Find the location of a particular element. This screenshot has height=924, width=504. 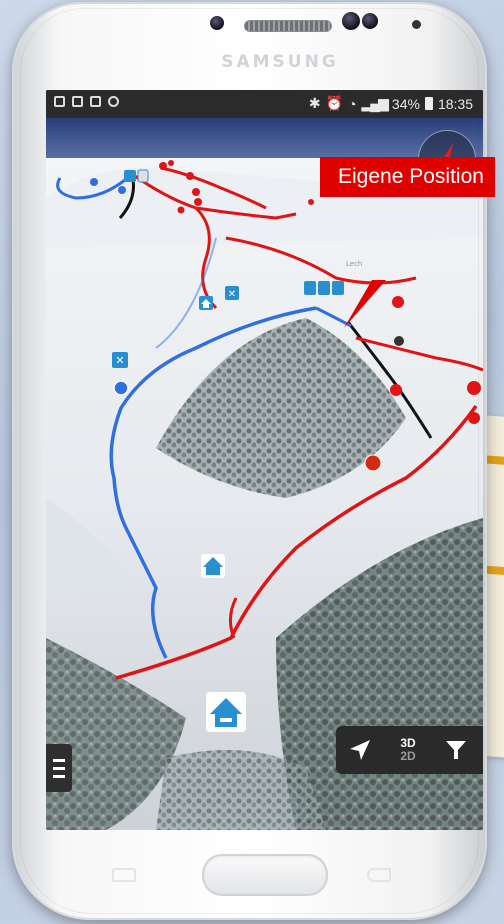

menu-key-icon is located at coordinates (124, 875).